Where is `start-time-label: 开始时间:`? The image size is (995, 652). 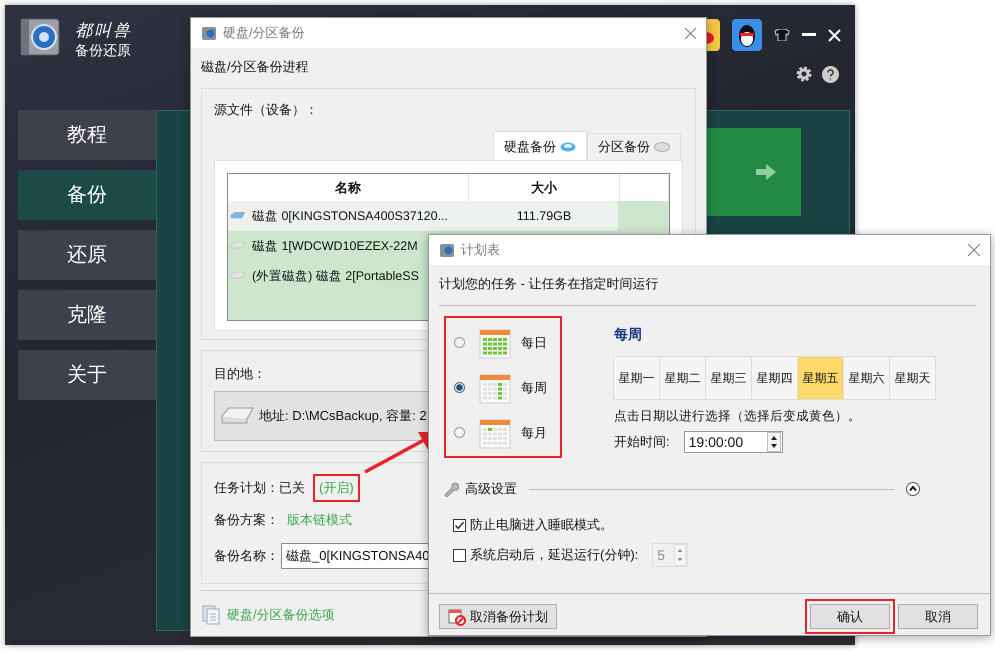
start-time-label: 开始时间: is located at coordinates (642, 442).